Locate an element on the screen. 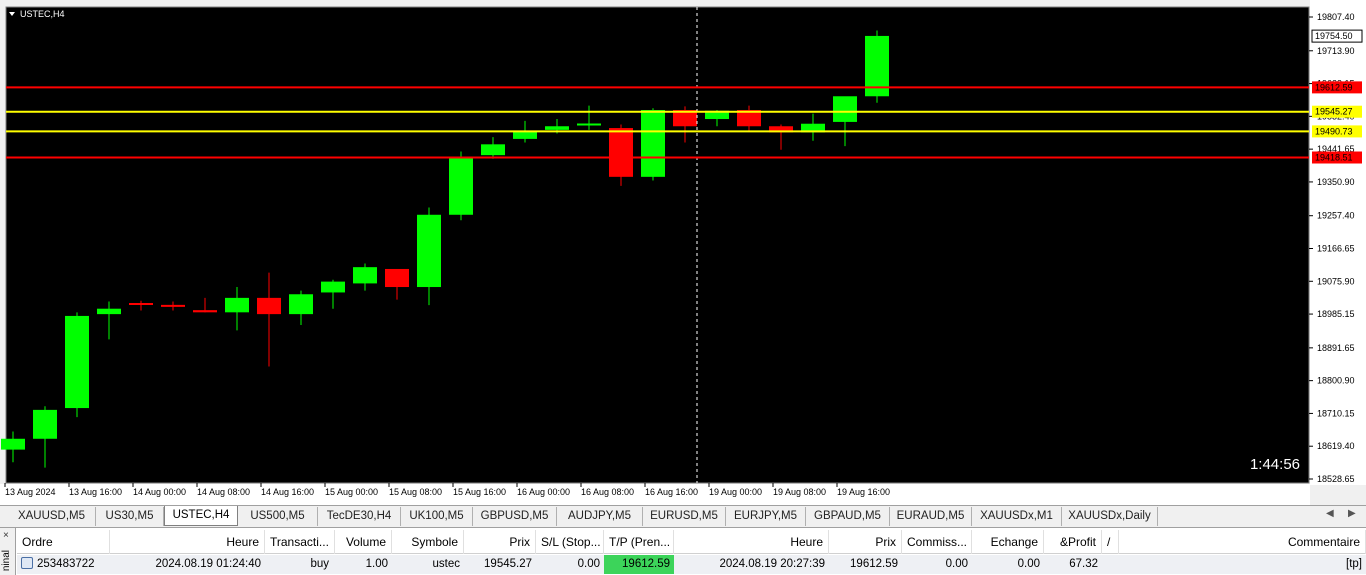  time-tick-label: 16 Aug 16:00 is located at coordinates (671, 492).